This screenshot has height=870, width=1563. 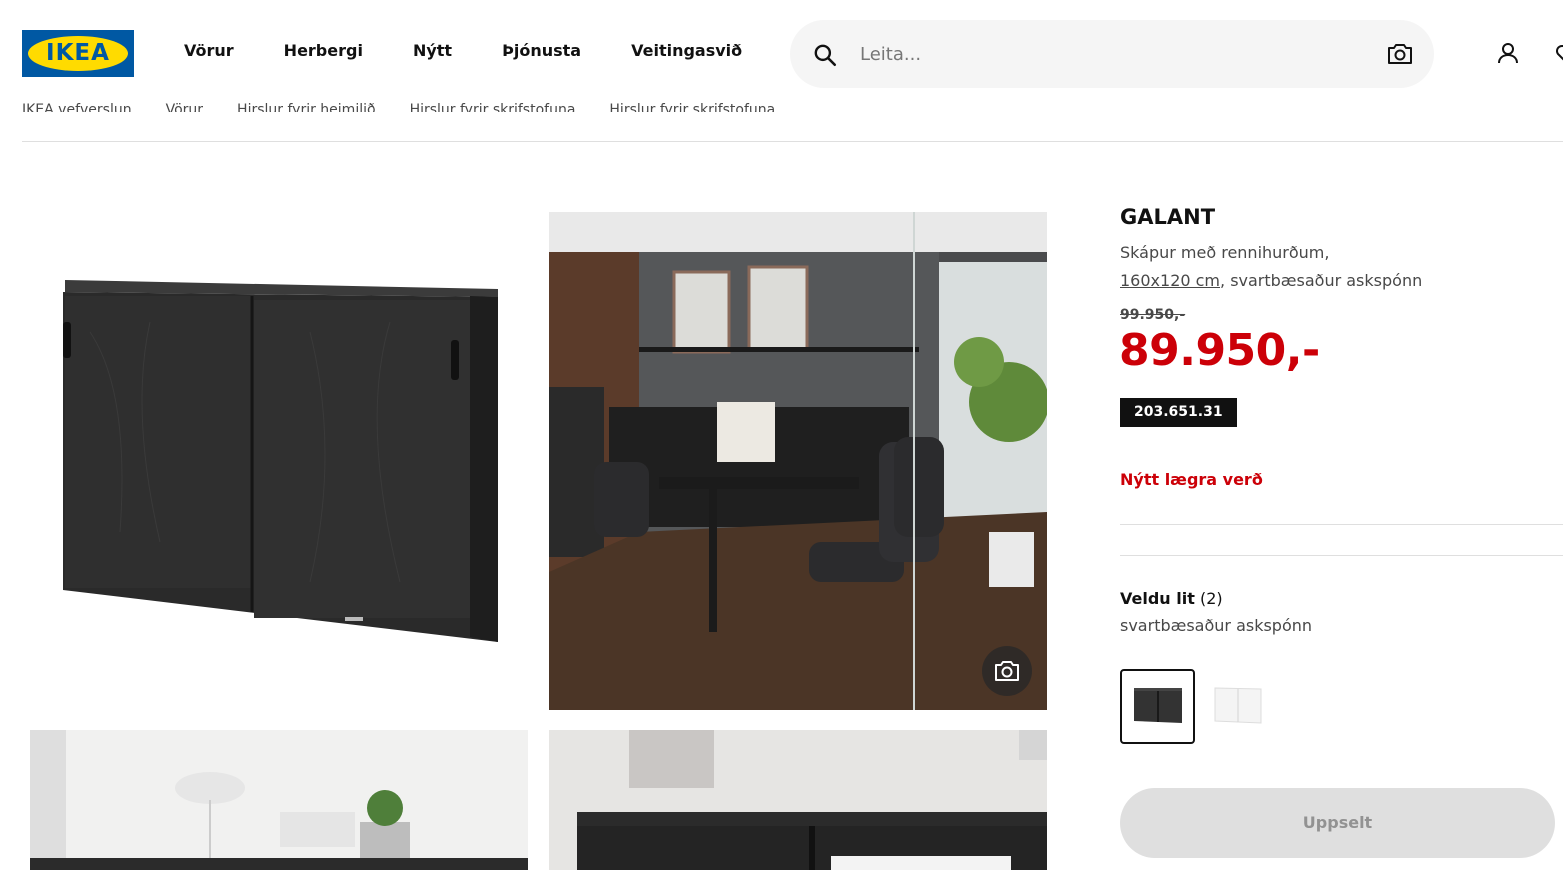 What do you see at coordinates (184, 107) in the screenshot?
I see `breadcrumb-item: Vörur` at bounding box center [184, 107].